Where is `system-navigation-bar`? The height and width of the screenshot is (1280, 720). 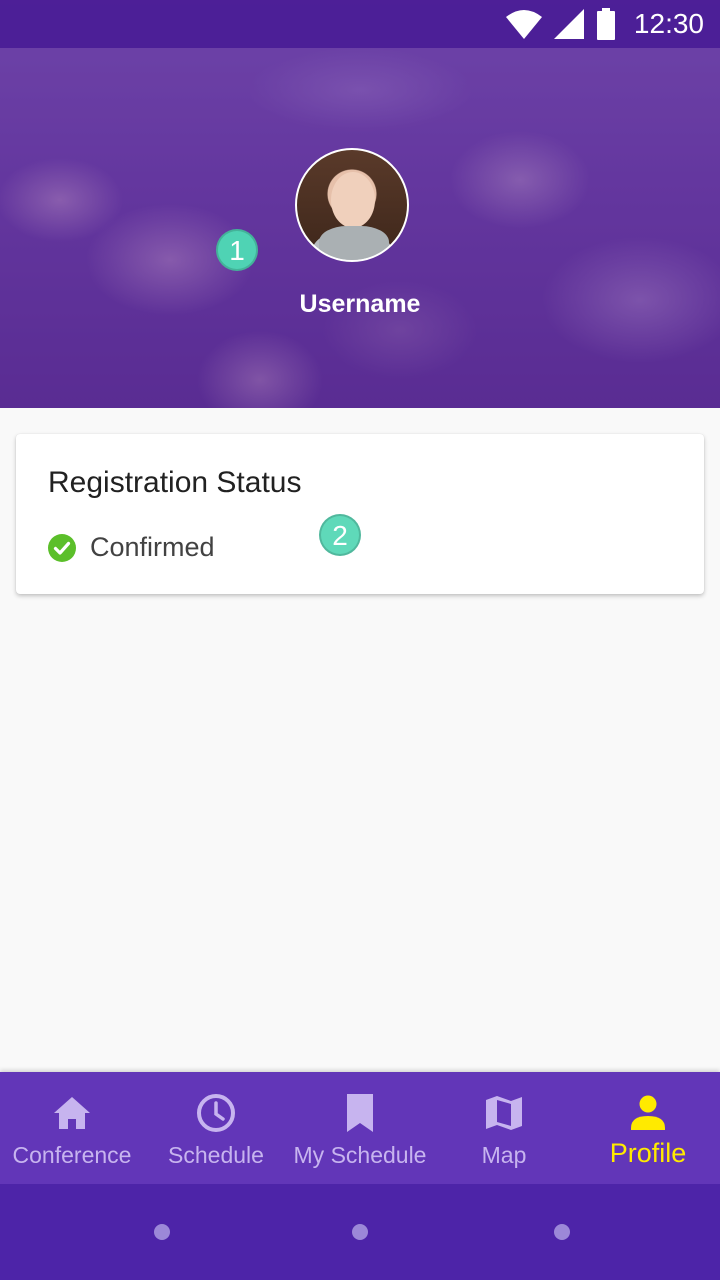 system-navigation-bar is located at coordinates (360, 1232).